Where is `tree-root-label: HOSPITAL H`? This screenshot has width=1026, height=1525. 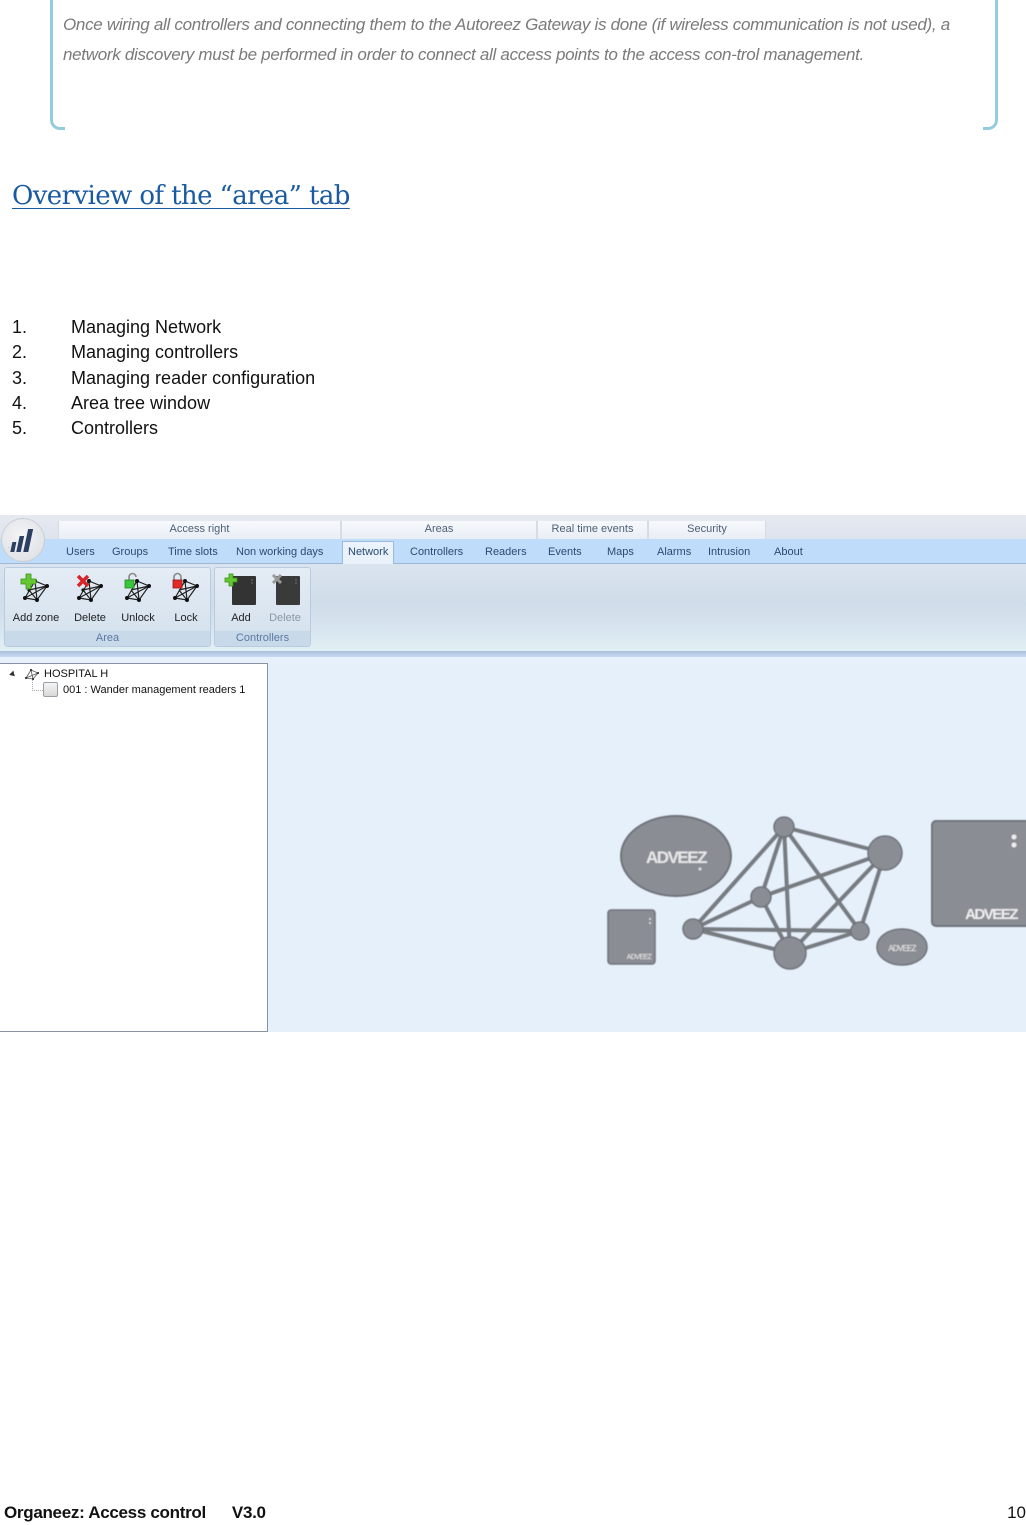 tree-root-label: HOSPITAL H is located at coordinates (76, 674).